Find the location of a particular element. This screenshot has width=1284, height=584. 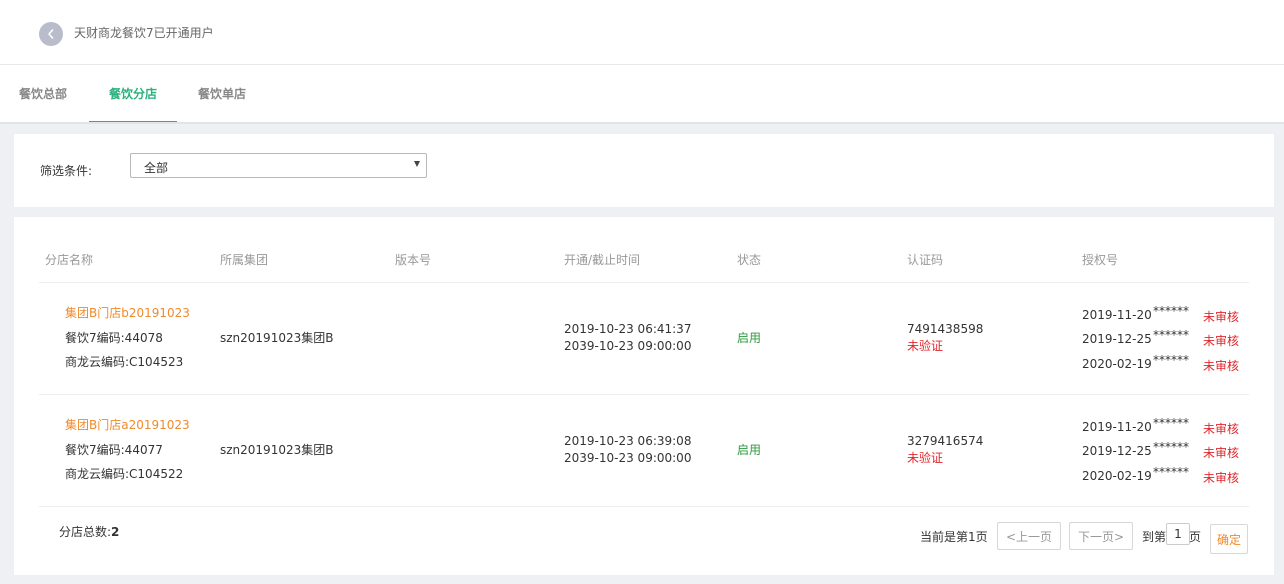

column-header-version: 版本号 is located at coordinates (413, 260).